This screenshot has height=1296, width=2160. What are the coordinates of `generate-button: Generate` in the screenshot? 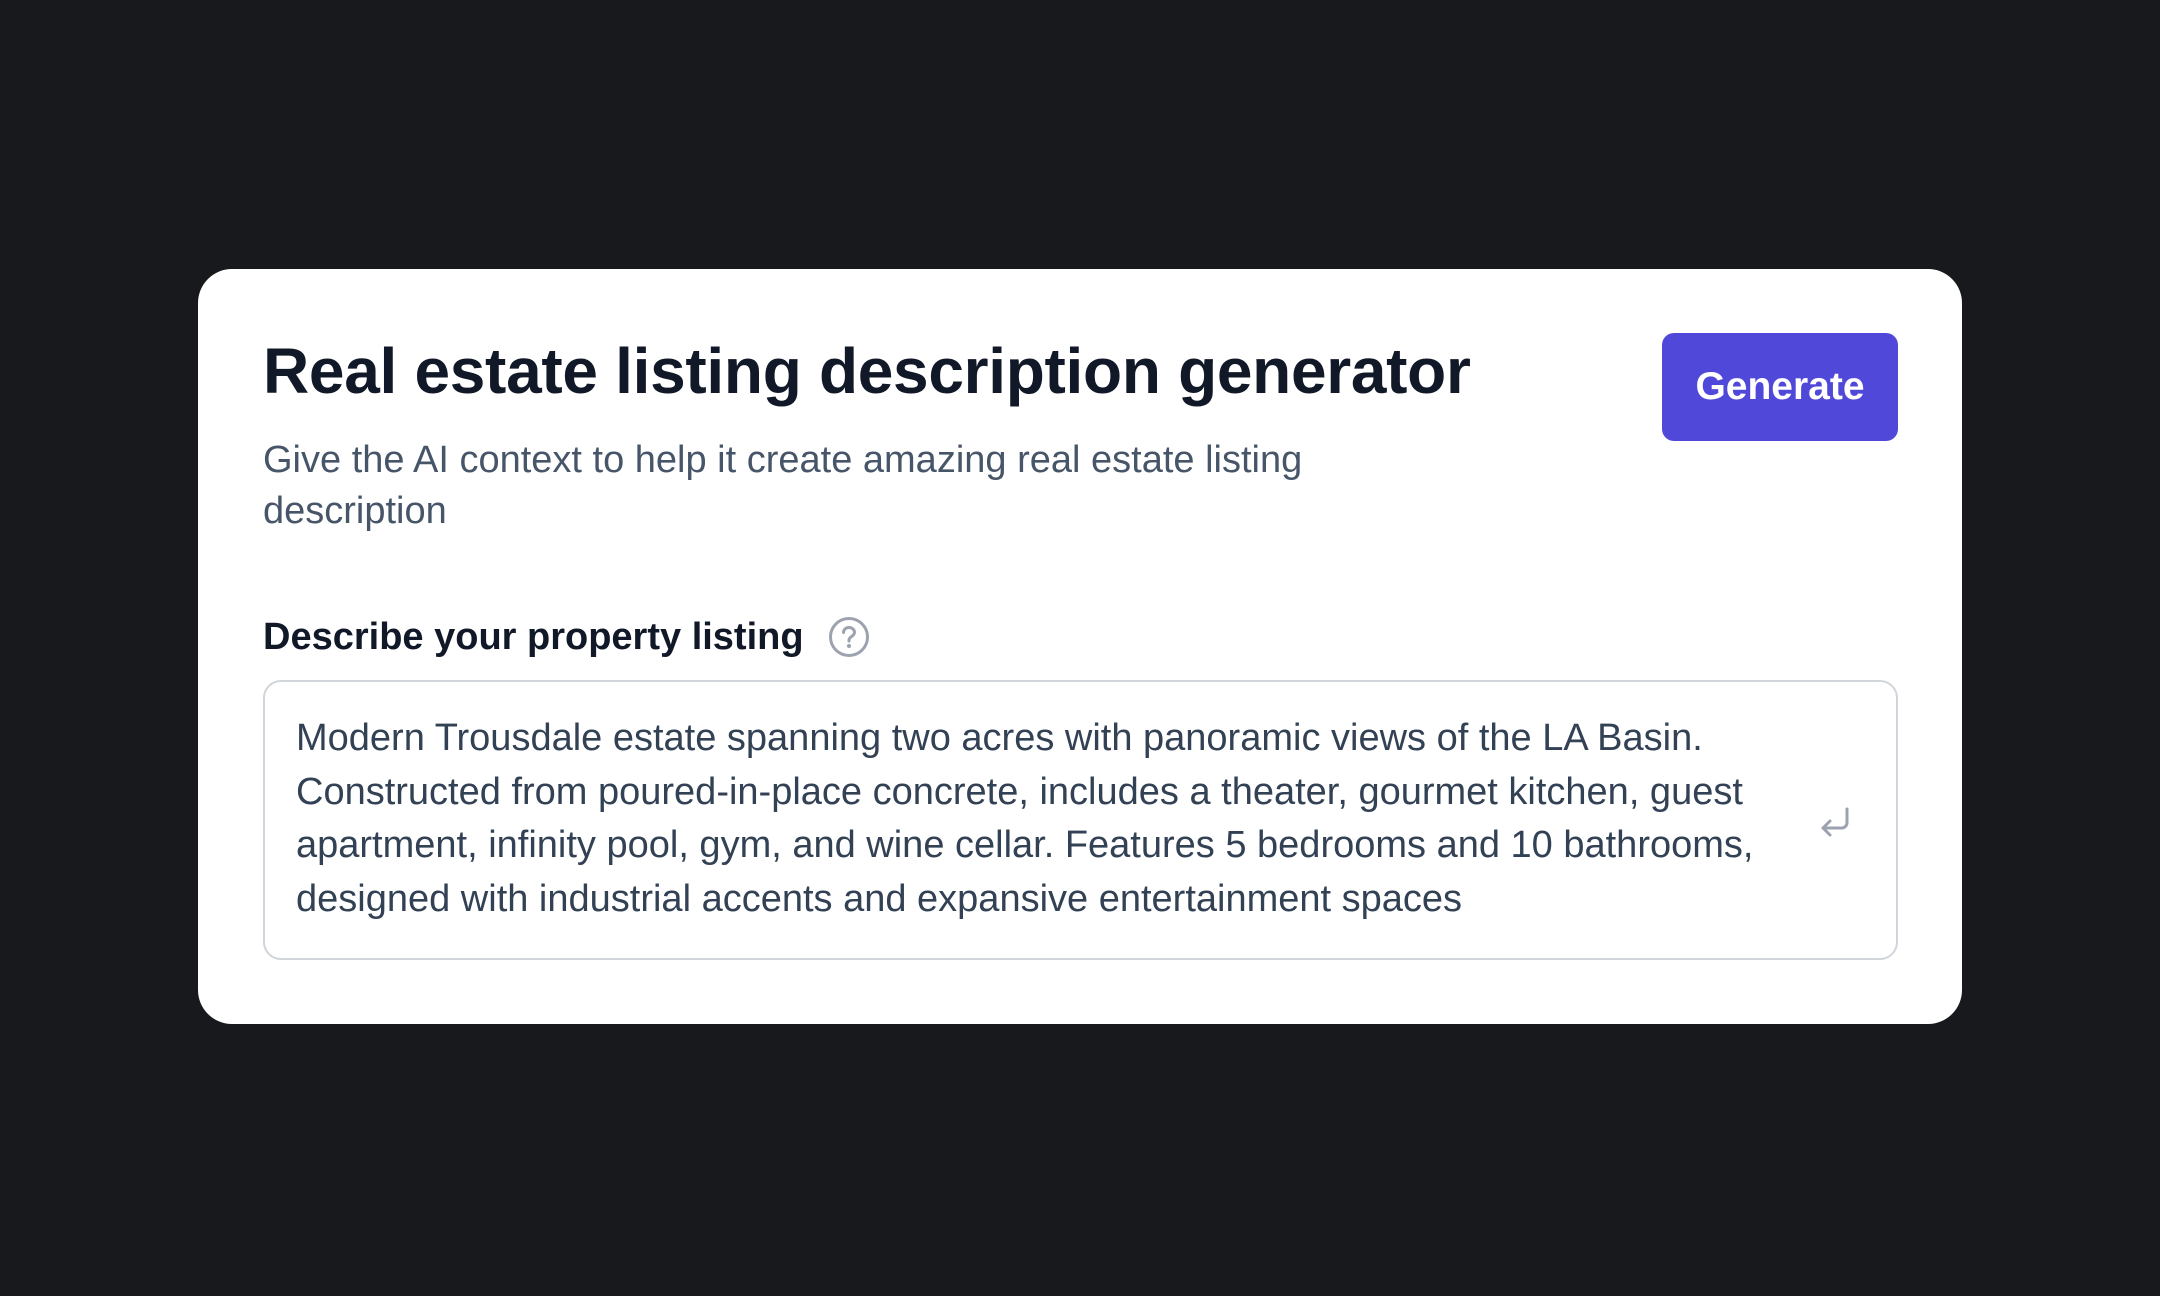 It's located at (1780, 387).